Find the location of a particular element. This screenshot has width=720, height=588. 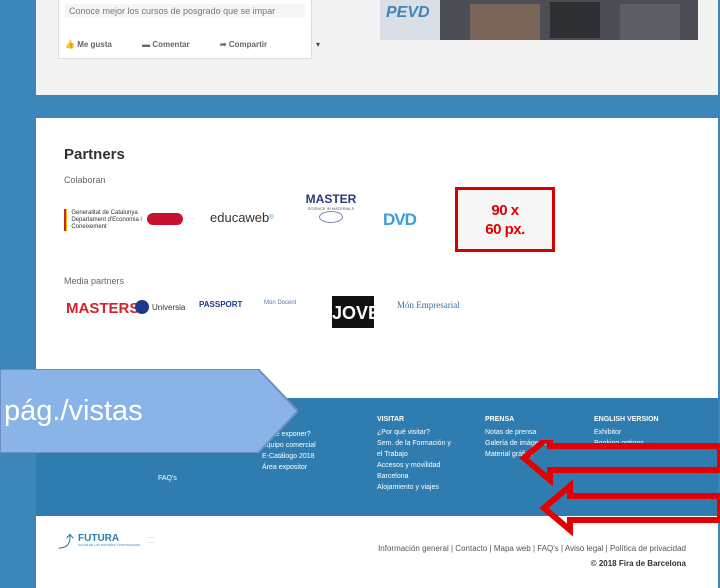

master-logo-title: MASTER is located at coordinates (331, 199).